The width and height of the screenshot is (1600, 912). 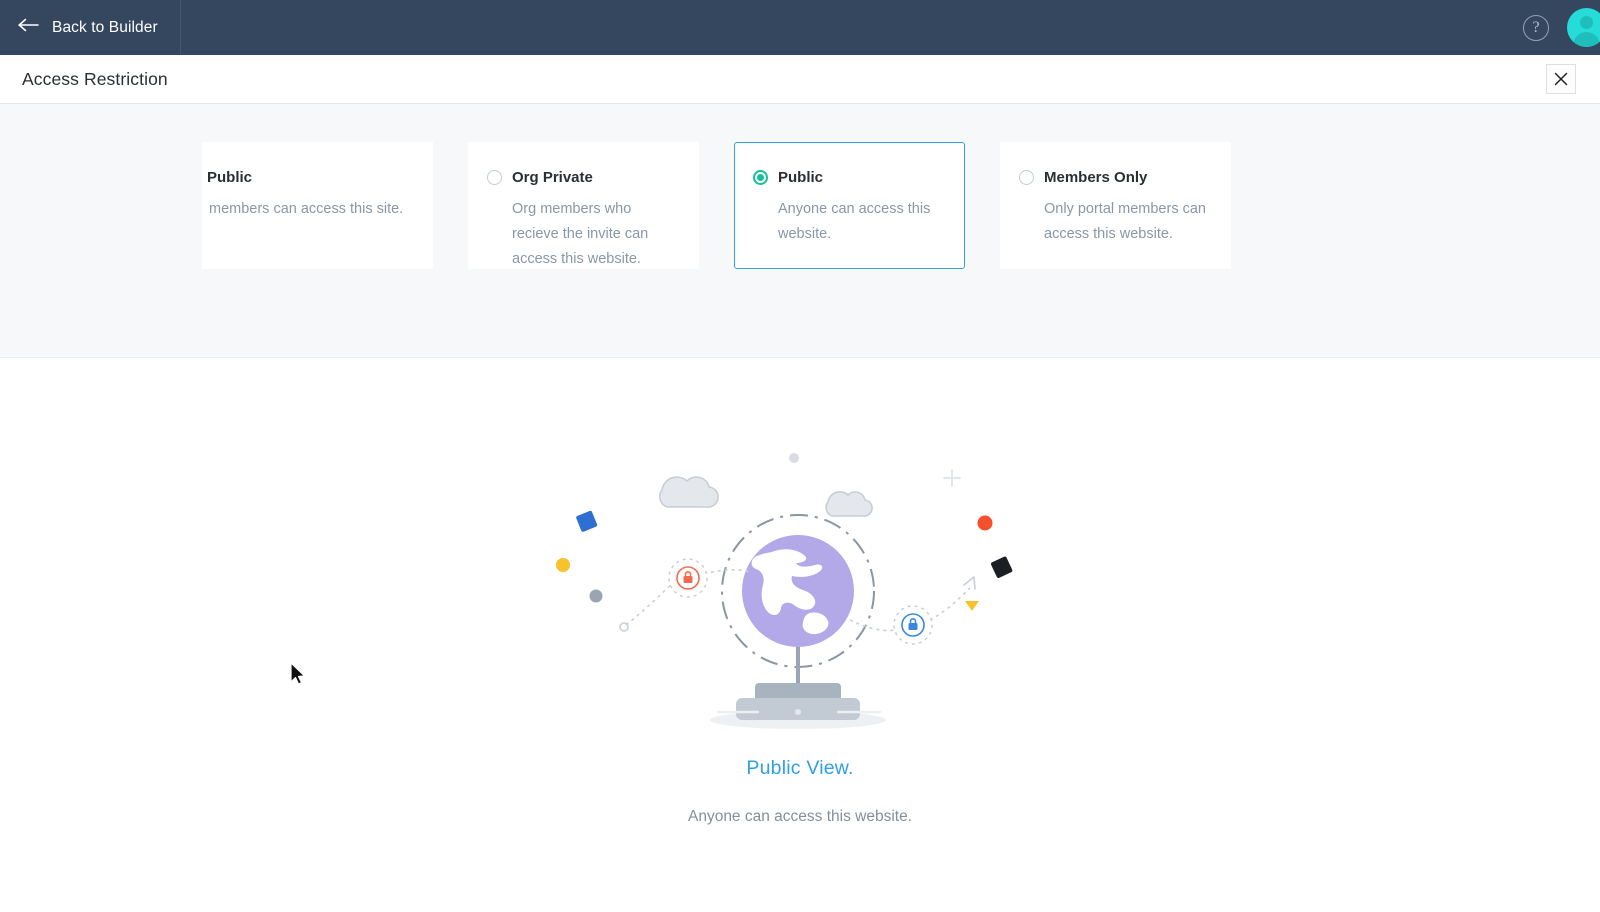 What do you see at coordinates (1561, 27) in the screenshot?
I see `topbar-right-actions: ?` at bounding box center [1561, 27].